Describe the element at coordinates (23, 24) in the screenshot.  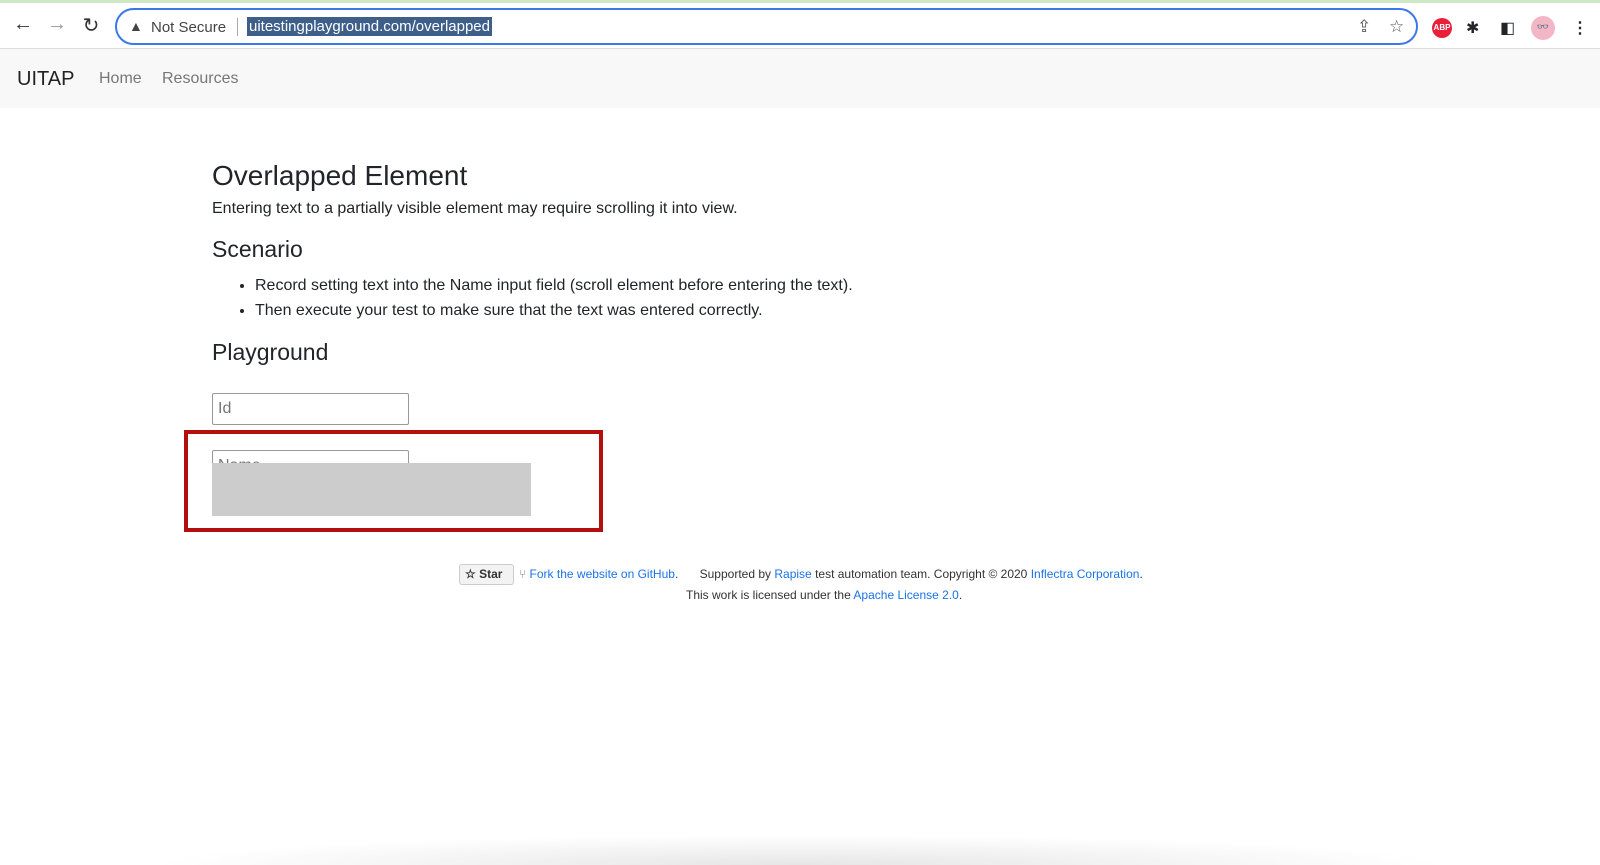
I see `back-icon: ←` at that location.